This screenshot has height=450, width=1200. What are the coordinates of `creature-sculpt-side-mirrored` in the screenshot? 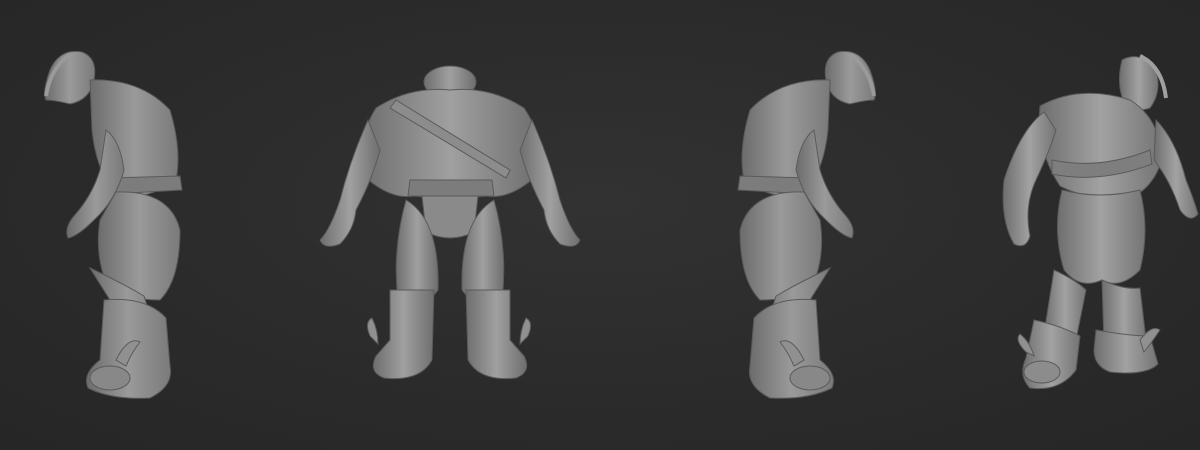 It's located at (806, 224).